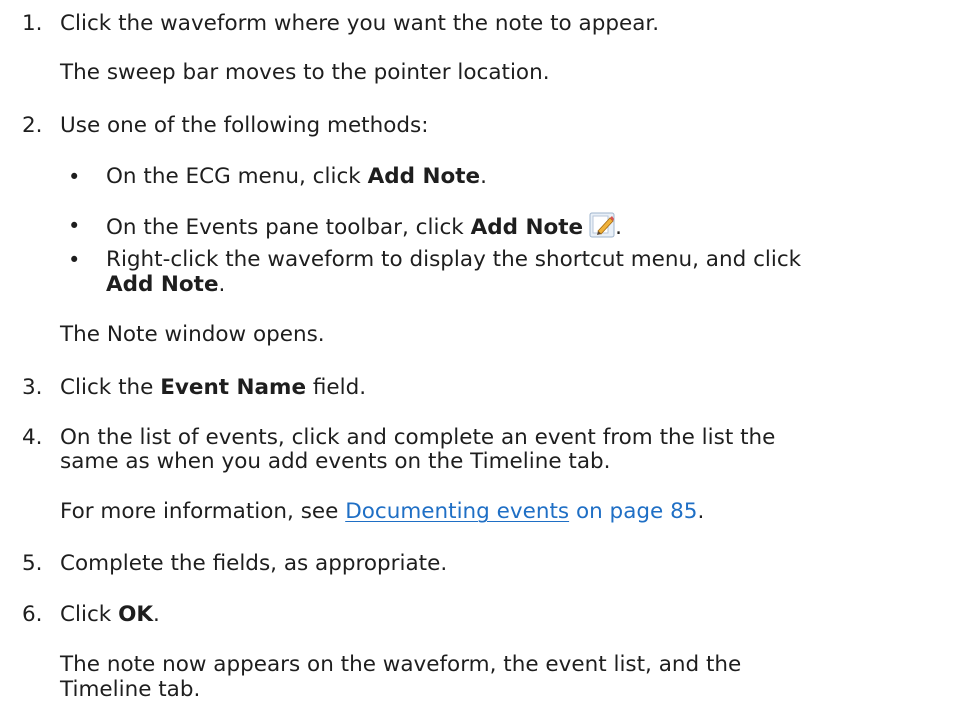 The image size is (962, 710). I want to click on step-2-bullet-1: On the ECG menu, click Add Note., so click(296, 176).